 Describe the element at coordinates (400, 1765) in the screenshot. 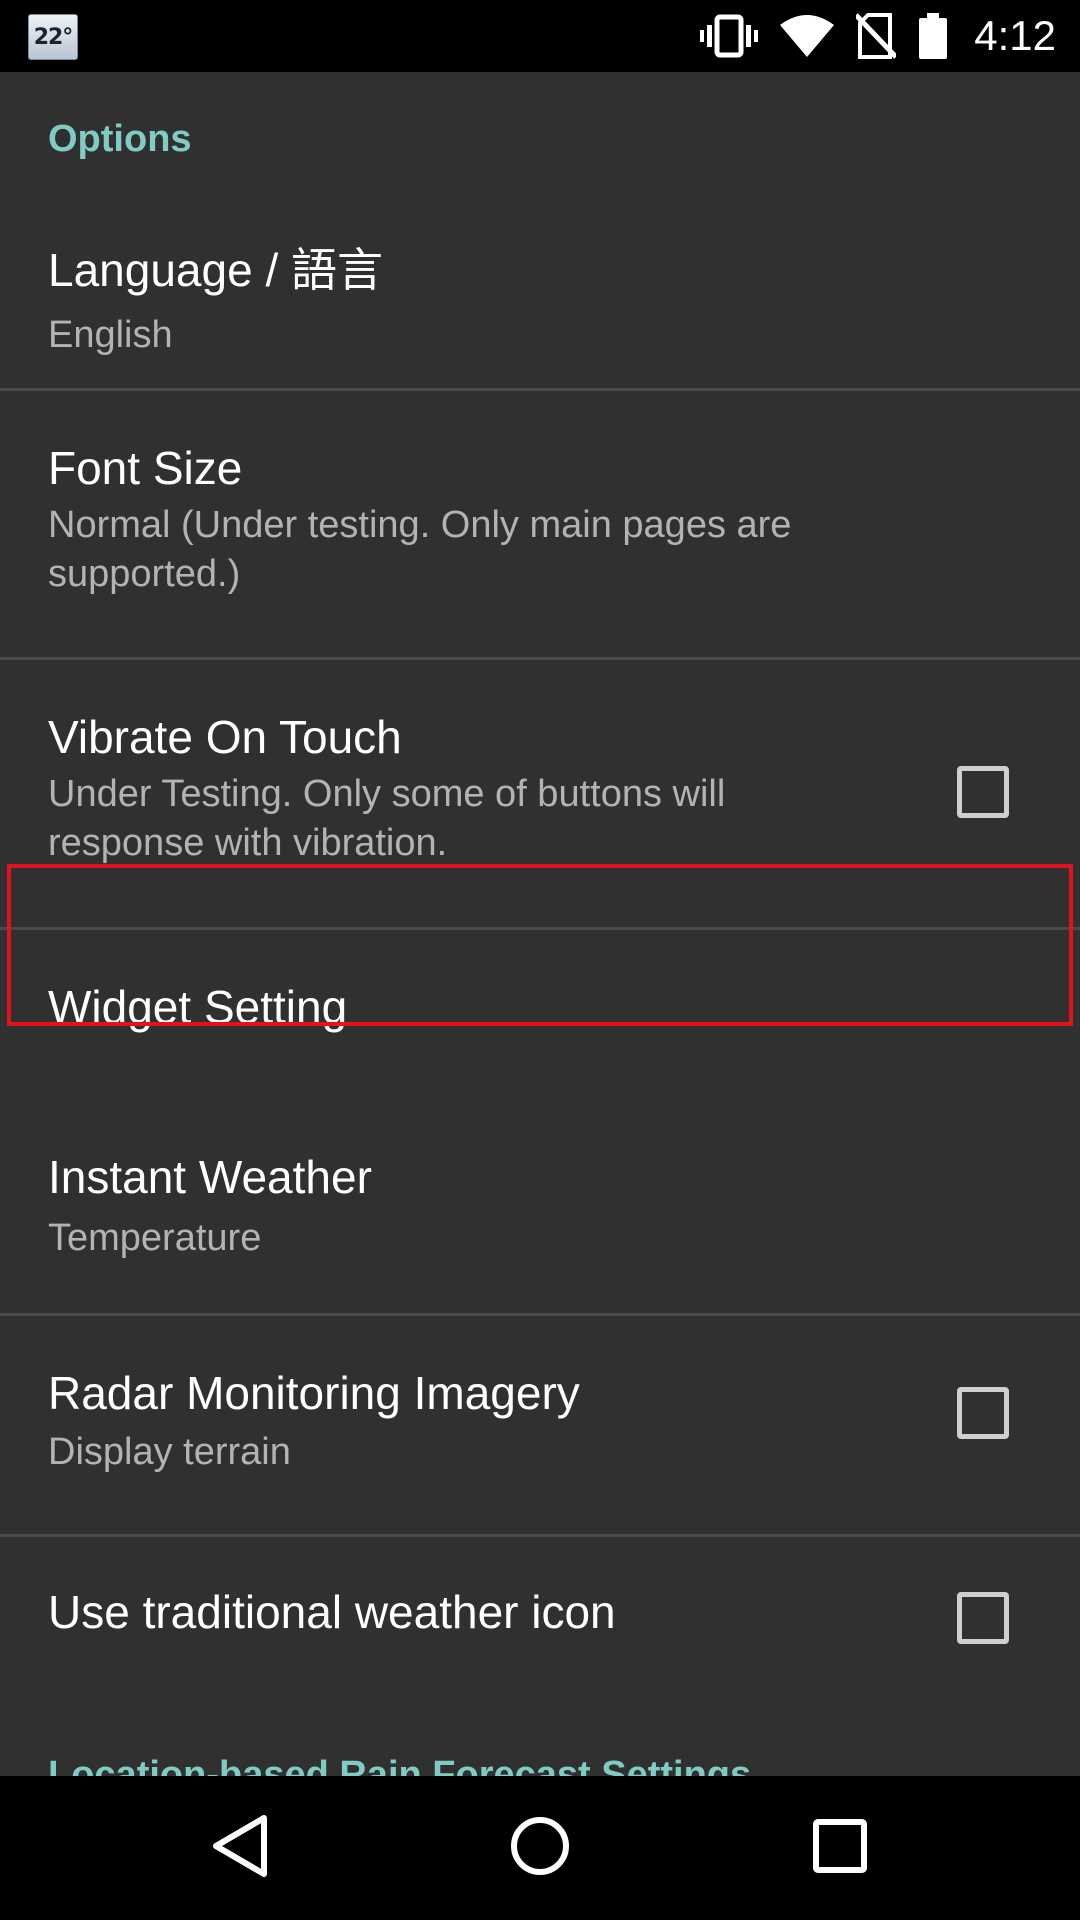

I see `category-rain-forecast: Location-based Rain Forecast Settings` at that location.